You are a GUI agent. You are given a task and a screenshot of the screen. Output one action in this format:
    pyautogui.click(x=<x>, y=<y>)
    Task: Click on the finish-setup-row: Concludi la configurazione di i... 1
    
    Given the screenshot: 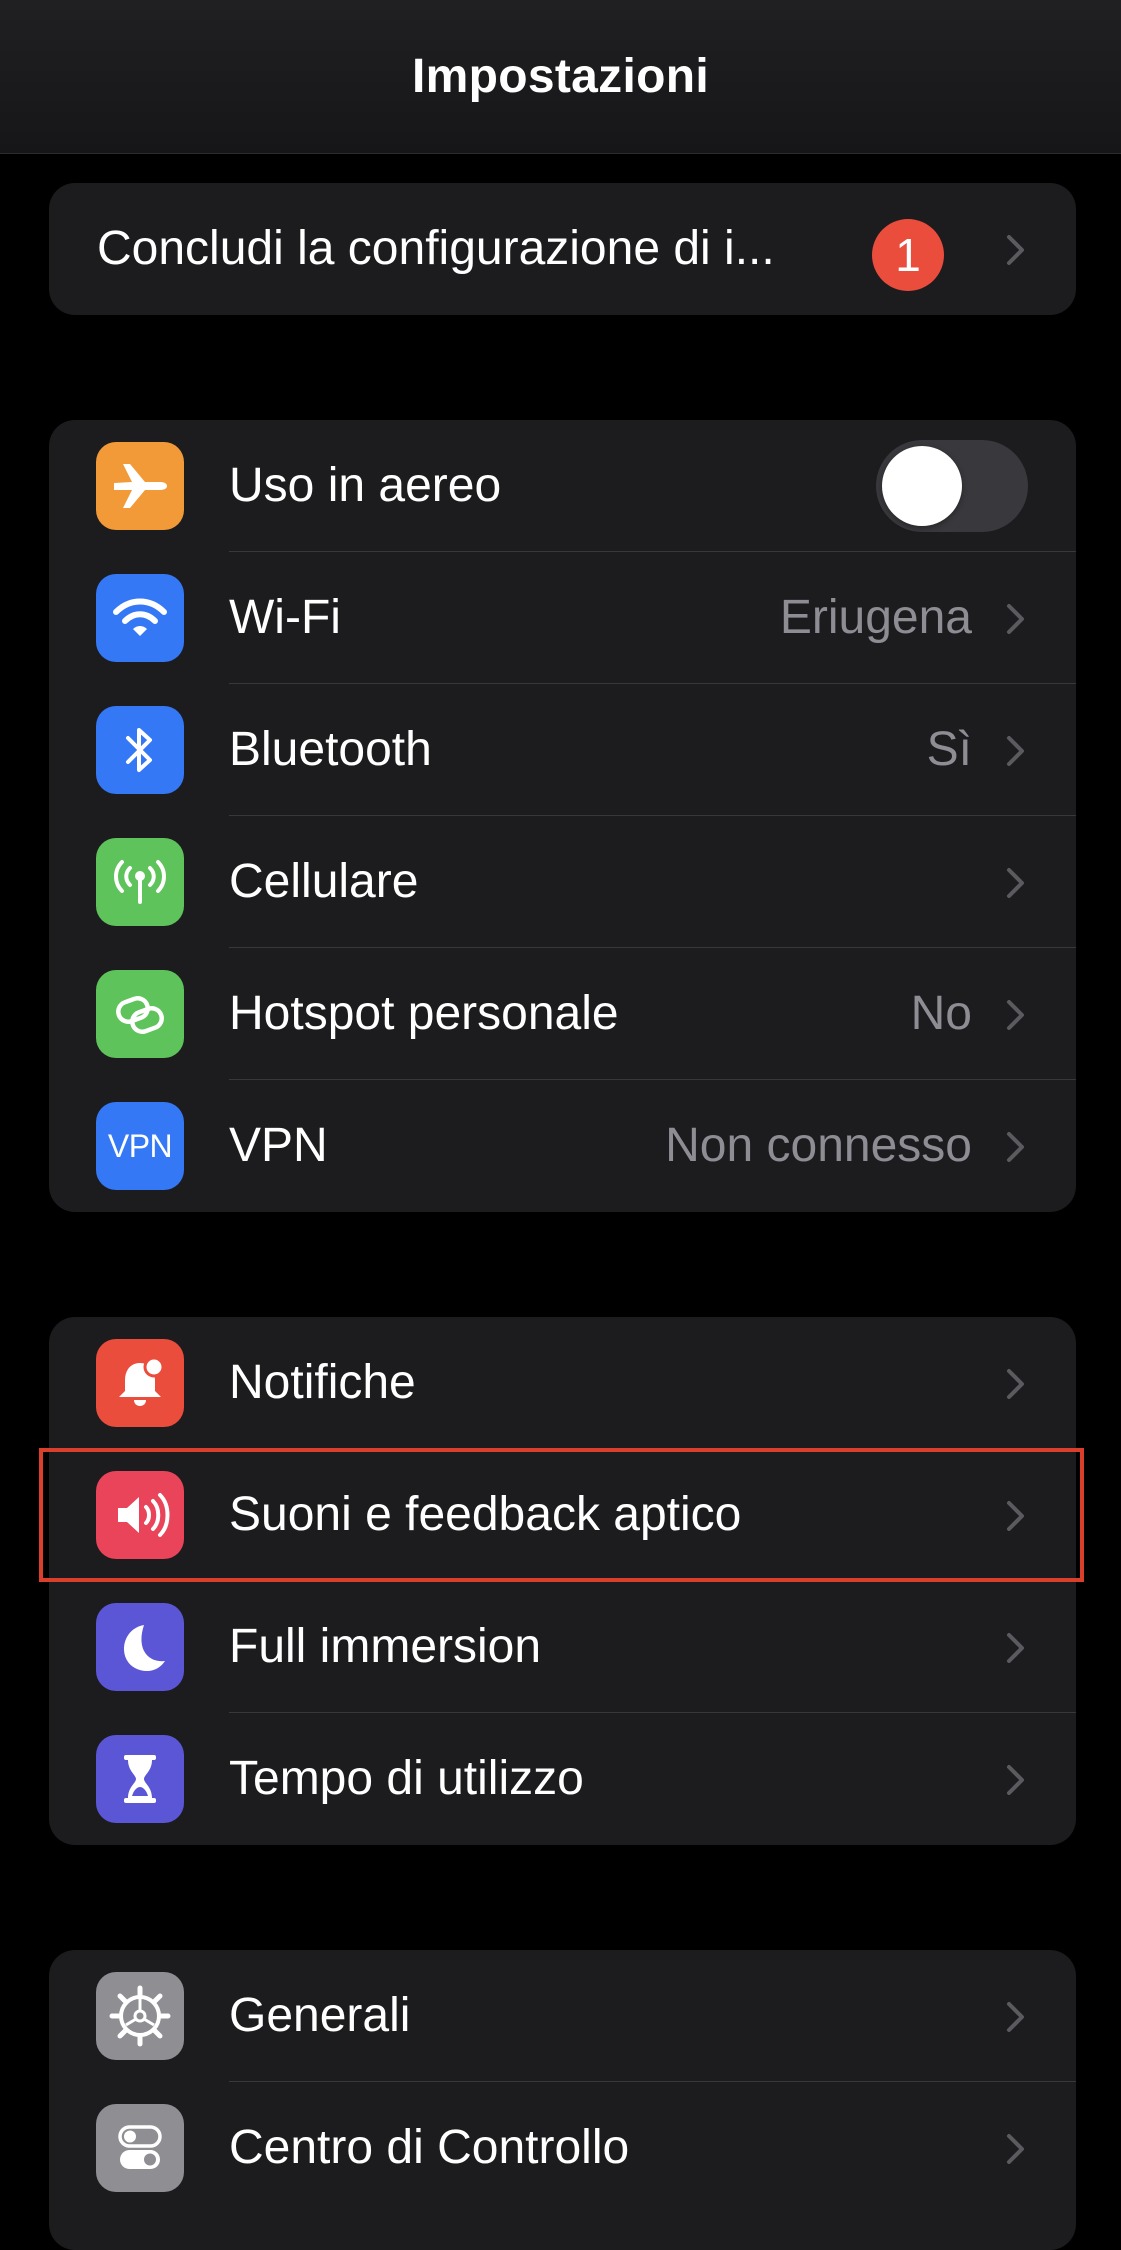 What is the action you would take?
    pyautogui.click(x=562, y=249)
    